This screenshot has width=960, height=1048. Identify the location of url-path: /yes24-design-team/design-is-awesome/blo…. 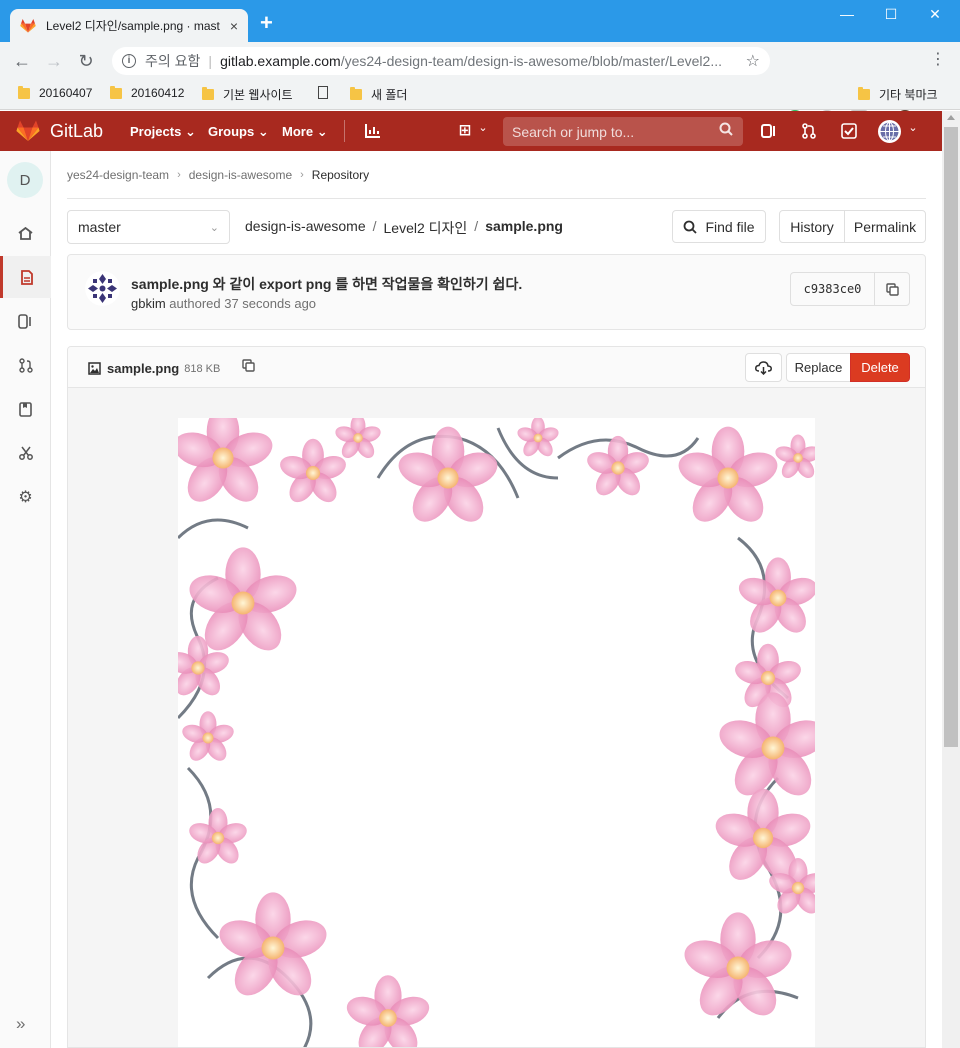
(531, 61).